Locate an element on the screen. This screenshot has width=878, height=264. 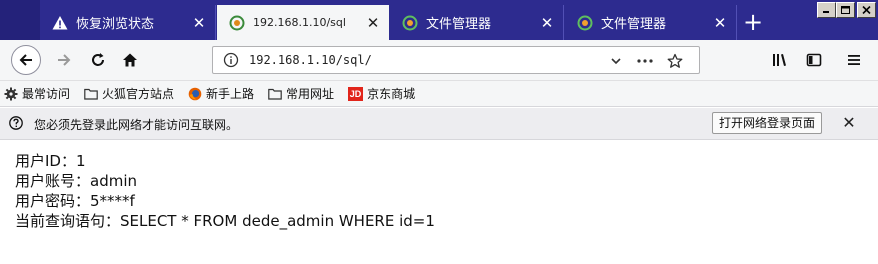
maximize-icon is located at coordinates (845, 10).